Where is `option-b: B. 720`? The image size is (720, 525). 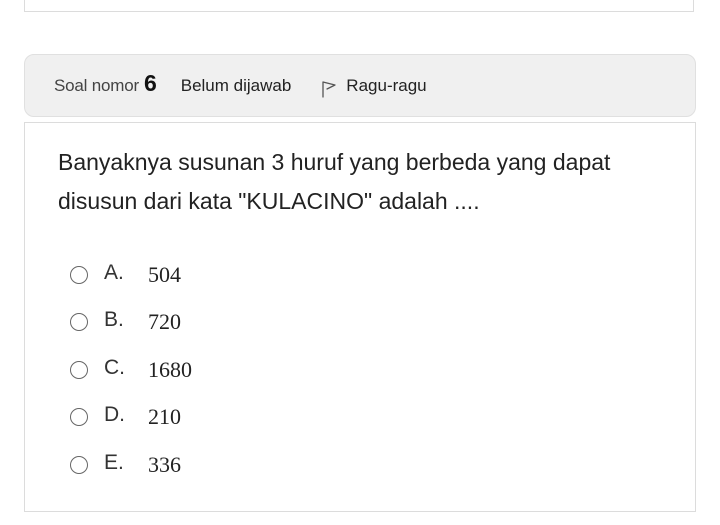 option-b: B. 720 is located at coordinates (131, 323).